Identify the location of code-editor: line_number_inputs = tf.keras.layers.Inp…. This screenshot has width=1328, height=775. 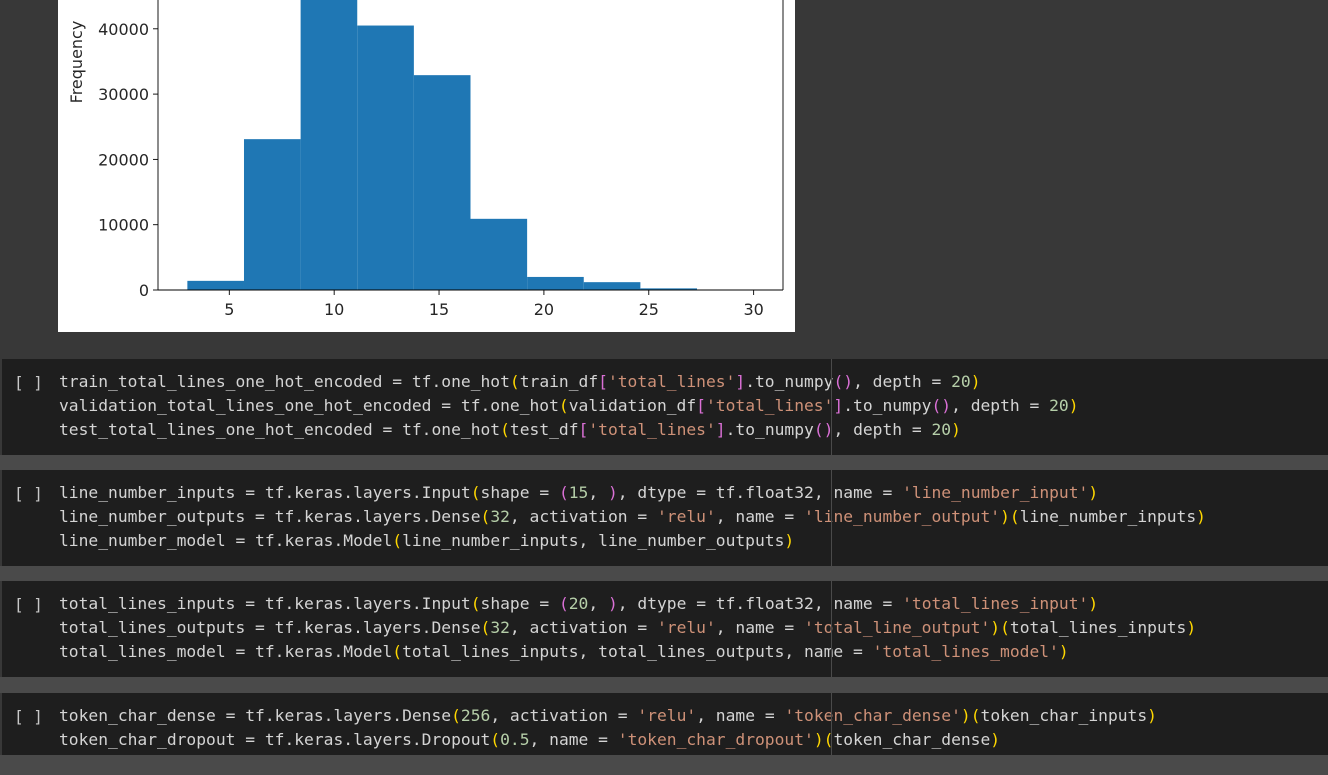
(632, 517).